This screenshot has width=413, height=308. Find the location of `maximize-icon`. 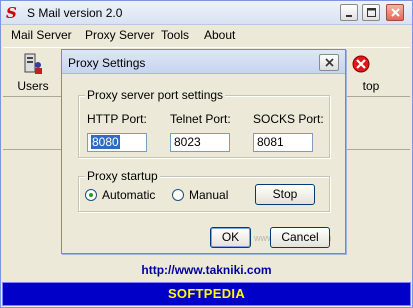

maximize-icon is located at coordinates (371, 12).